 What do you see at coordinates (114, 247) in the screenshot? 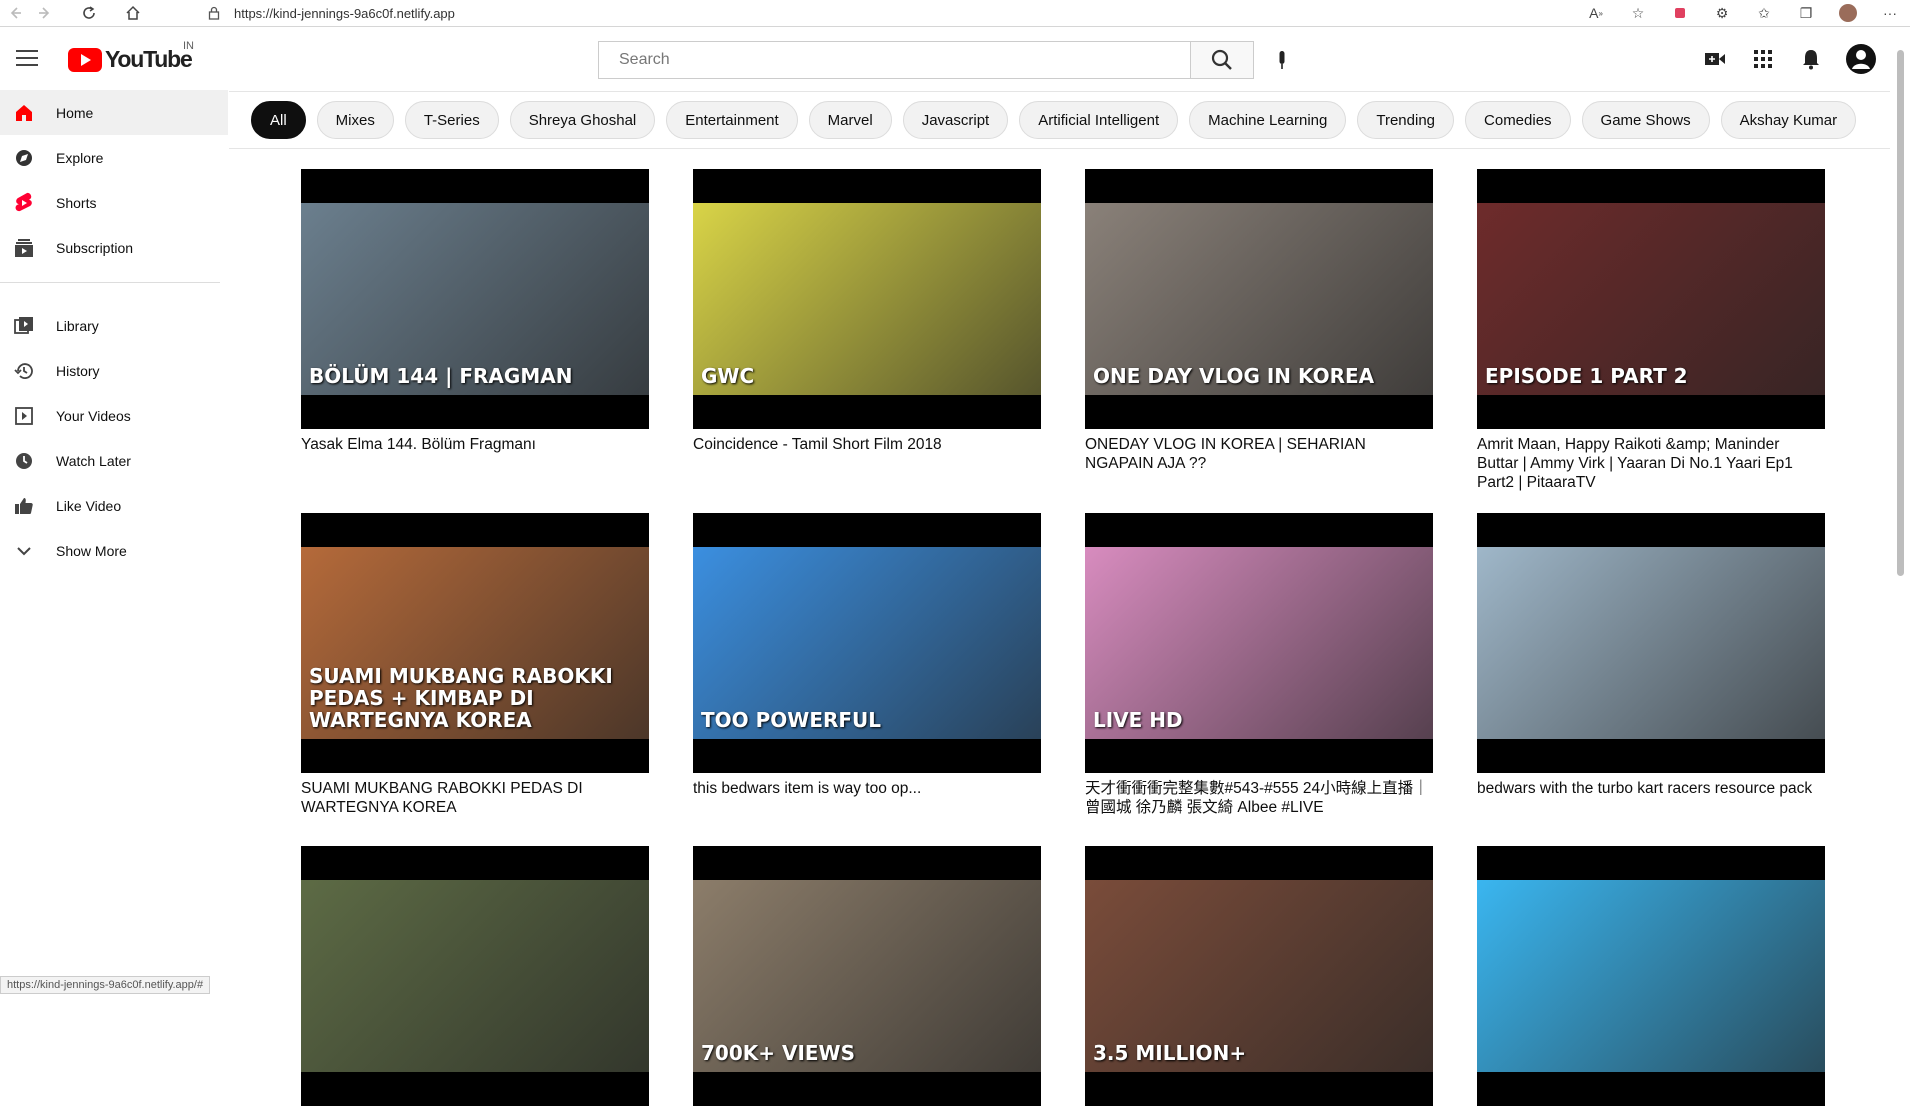
I see `sidebar-item-subscription: Subscription` at bounding box center [114, 247].